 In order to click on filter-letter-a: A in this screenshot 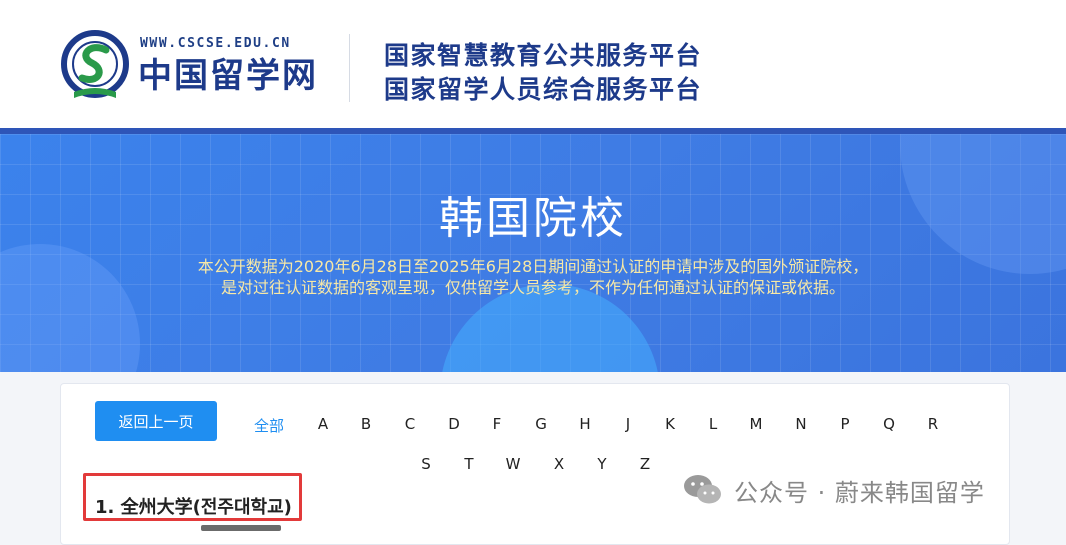, I will do `click(323, 424)`.